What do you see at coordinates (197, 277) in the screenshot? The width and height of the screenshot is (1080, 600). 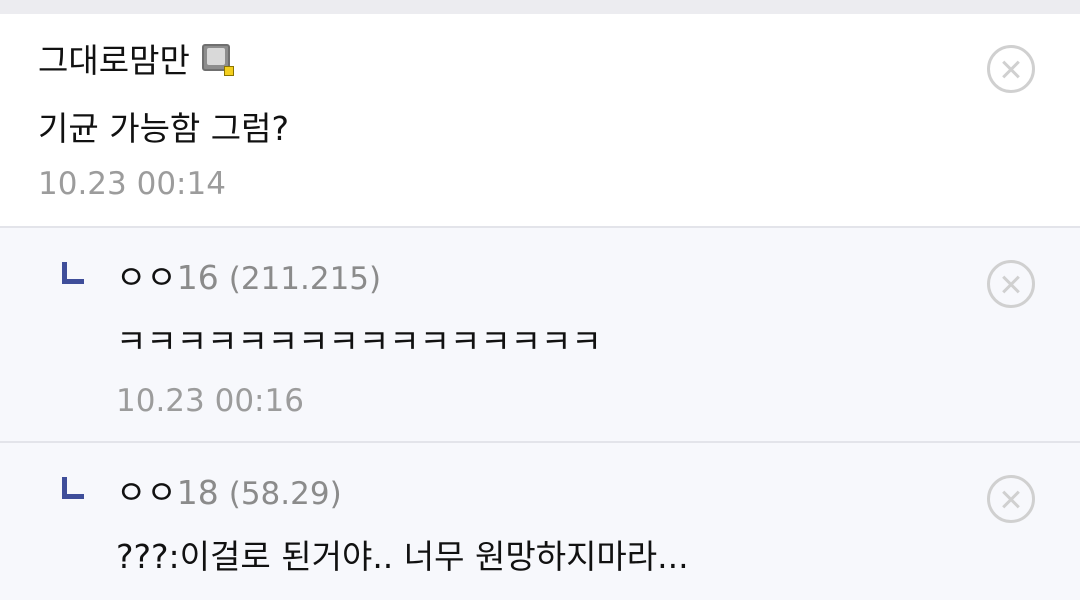 I see `author-nickname-number: 16` at bounding box center [197, 277].